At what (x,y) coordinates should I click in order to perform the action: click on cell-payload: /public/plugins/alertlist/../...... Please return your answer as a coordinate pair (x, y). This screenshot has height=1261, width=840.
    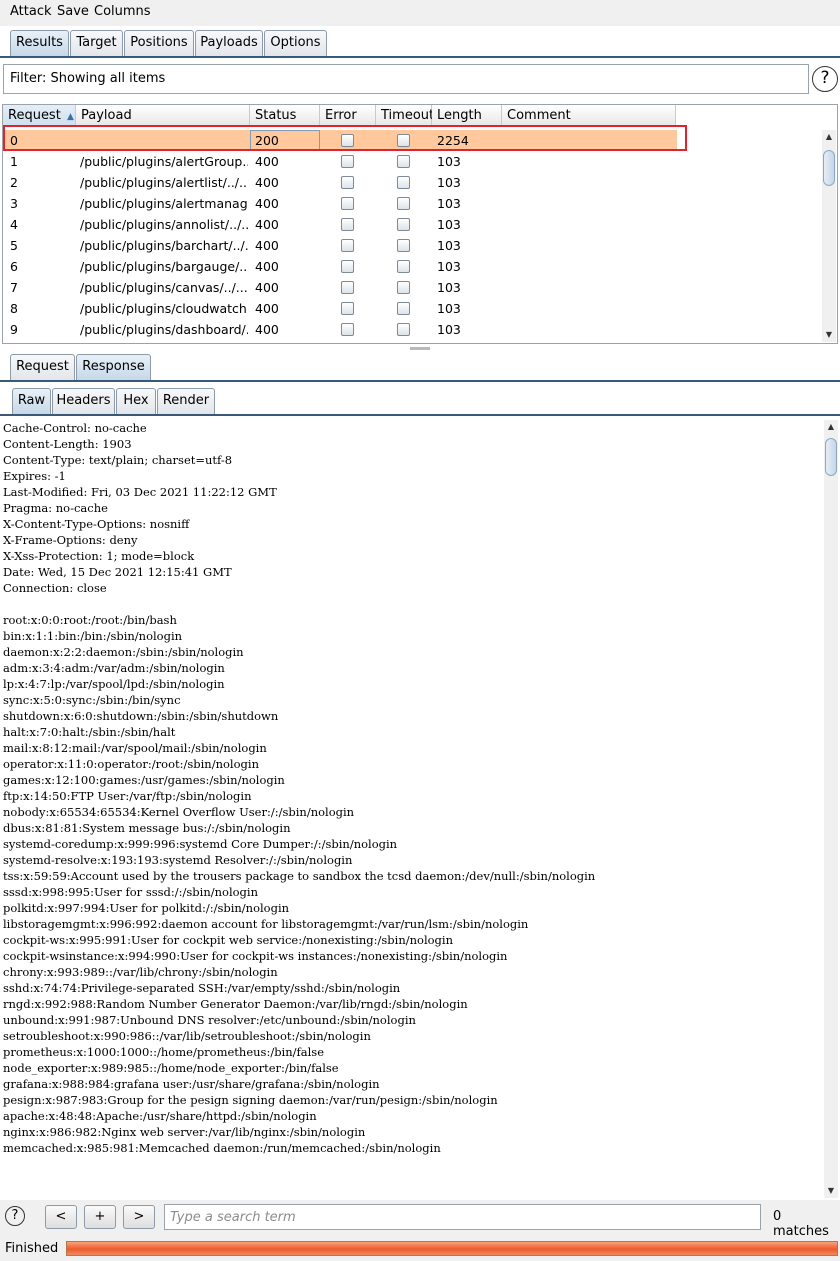
    Looking at the image, I should click on (164, 182).